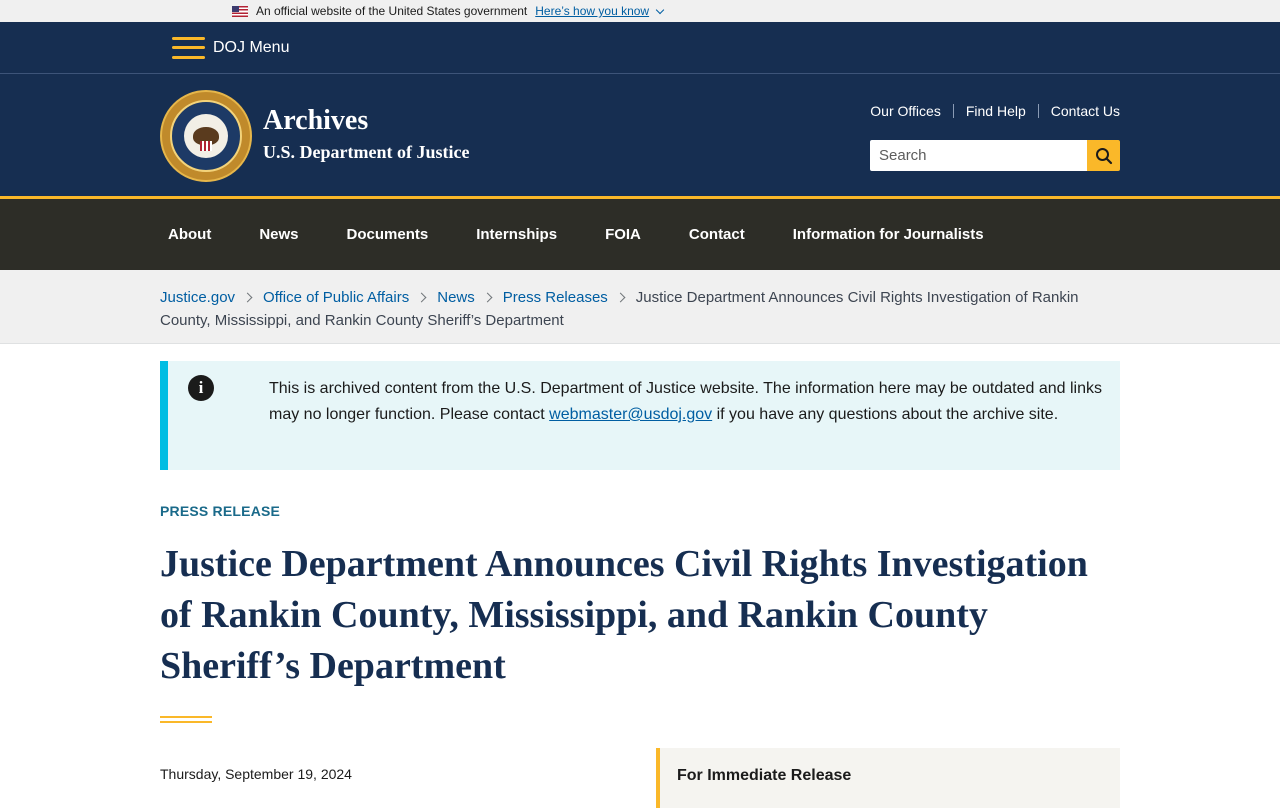 The height and width of the screenshot is (808, 1280). What do you see at coordinates (197, 297) in the screenshot?
I see `breadcrumb-justice-gov: Justice.gov` at bounding box center [197, 297].